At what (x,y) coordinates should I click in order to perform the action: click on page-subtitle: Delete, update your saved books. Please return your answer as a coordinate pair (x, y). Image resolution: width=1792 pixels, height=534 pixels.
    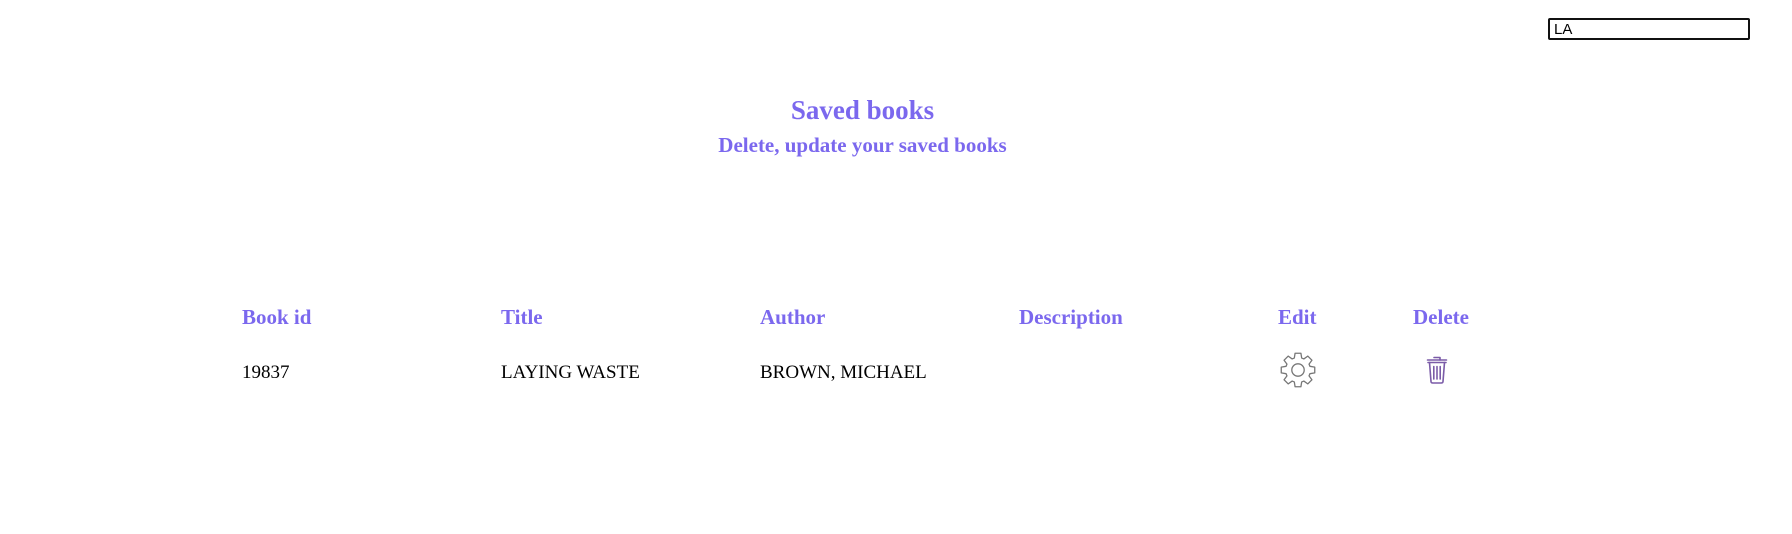
    Looking at the image, I should click on (862, 145).